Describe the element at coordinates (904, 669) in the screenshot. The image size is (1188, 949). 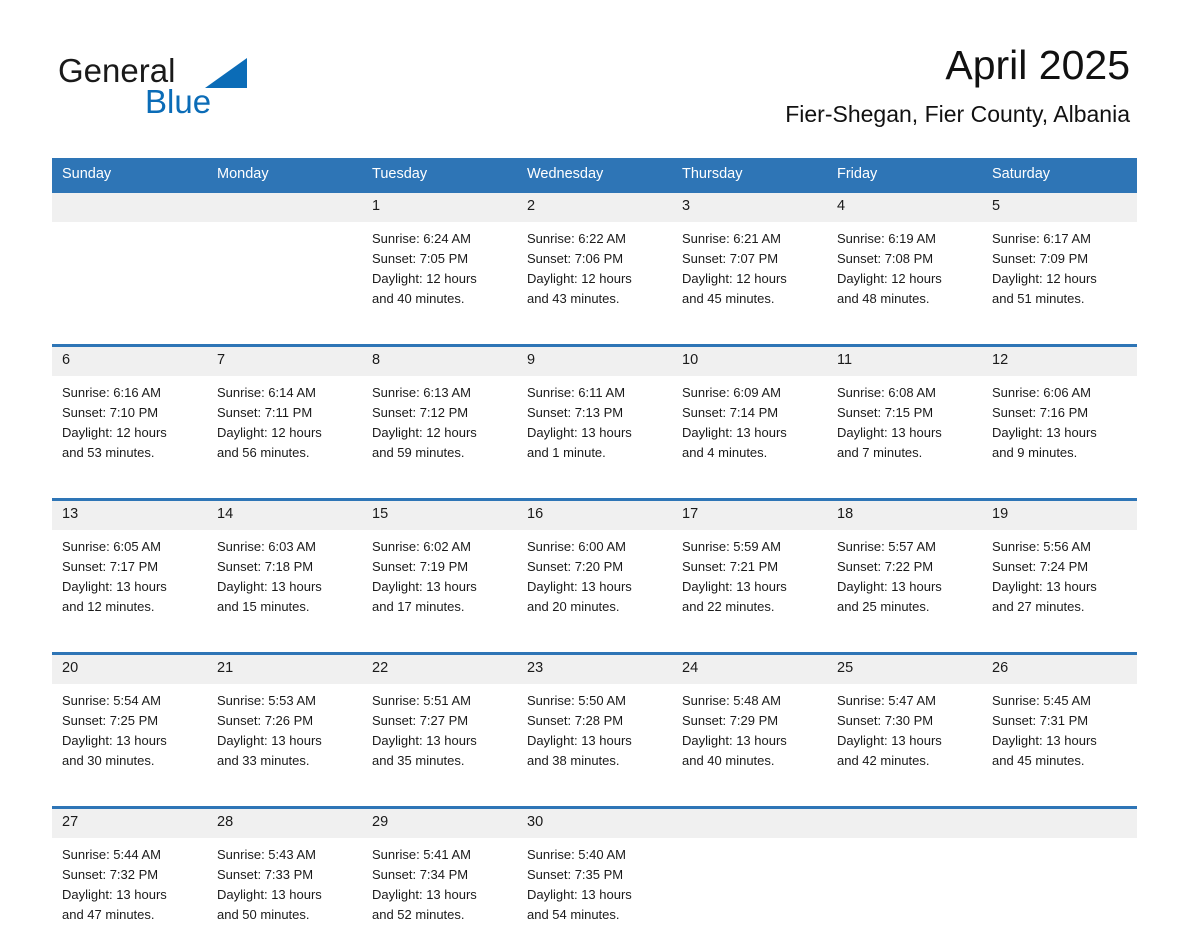
I see `day-number: 25` at that location.